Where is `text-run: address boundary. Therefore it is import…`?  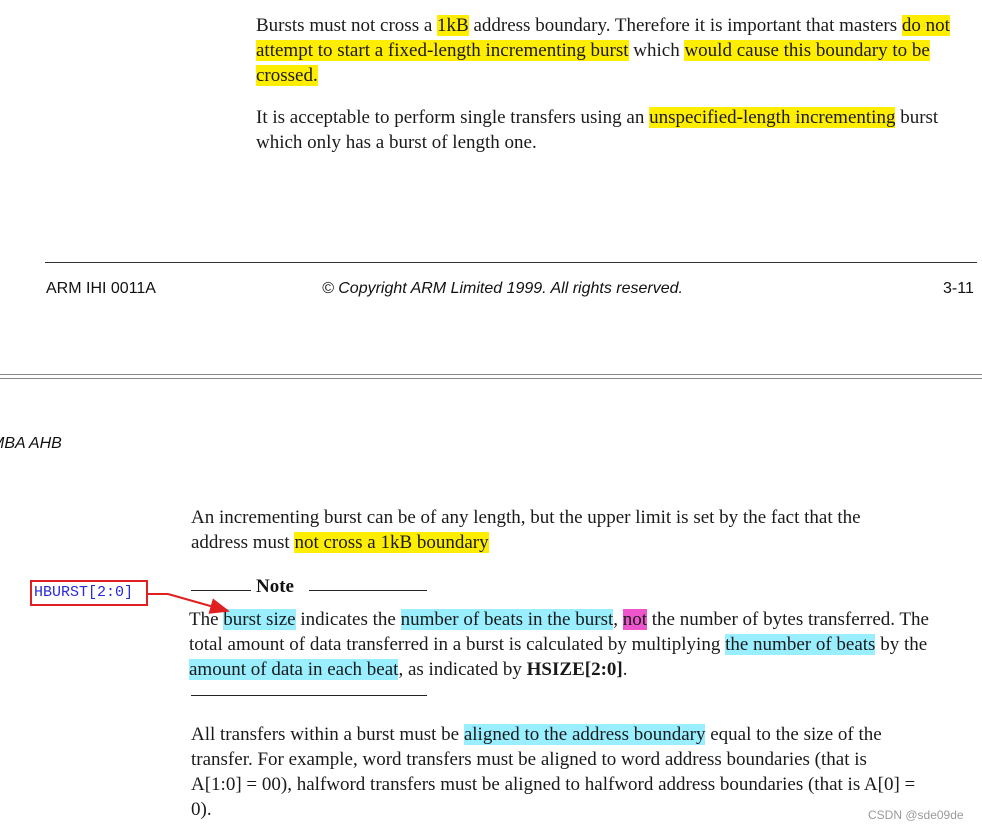 text-run: address boundary. Therefore it is import… is located at coordinates (685, 25).